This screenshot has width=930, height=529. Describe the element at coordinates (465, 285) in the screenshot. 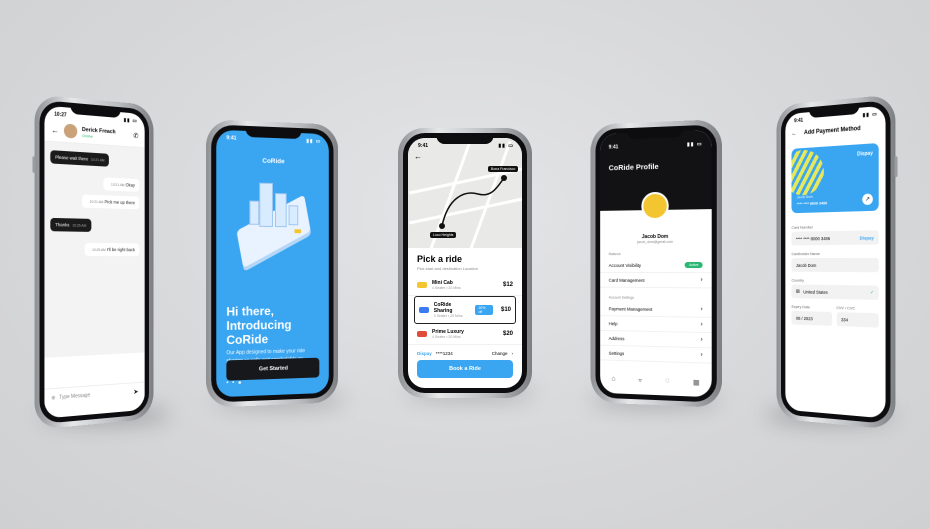

I see `ride-option-mini-cab: Mini Cab 4 Seater • 20 Mins $12` at that location.